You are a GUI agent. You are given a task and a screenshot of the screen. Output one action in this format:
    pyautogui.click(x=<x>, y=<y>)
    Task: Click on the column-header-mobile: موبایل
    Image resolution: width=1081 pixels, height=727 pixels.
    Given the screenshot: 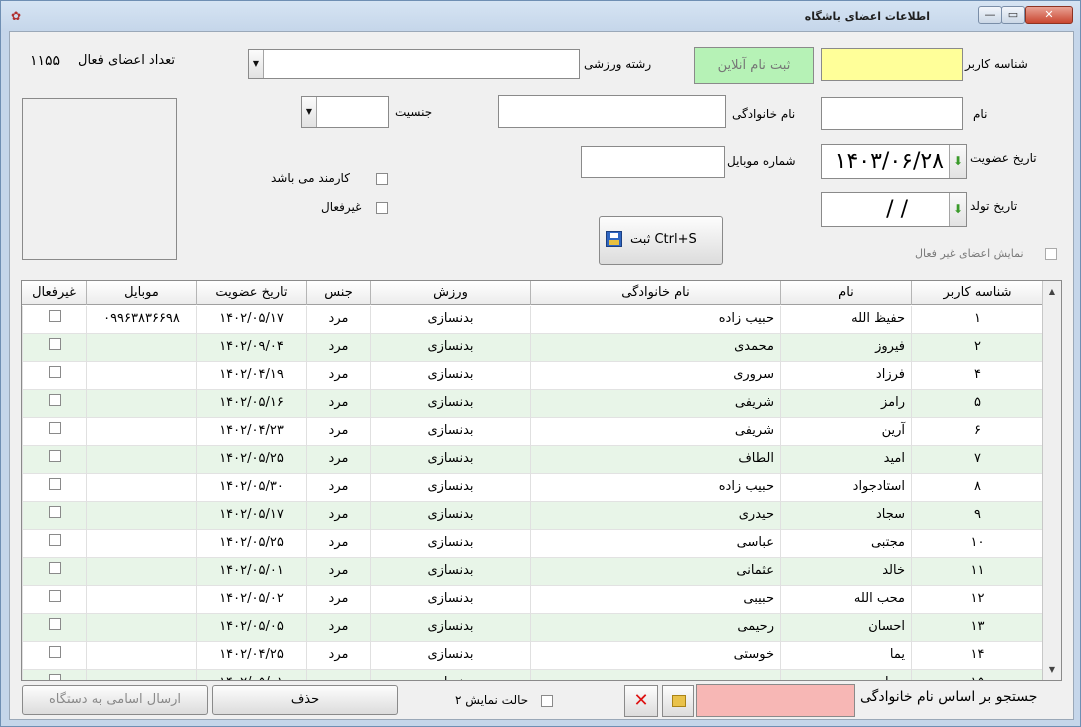 What is the action you would take?
    pyautogui.click(x=141, y=293)
    